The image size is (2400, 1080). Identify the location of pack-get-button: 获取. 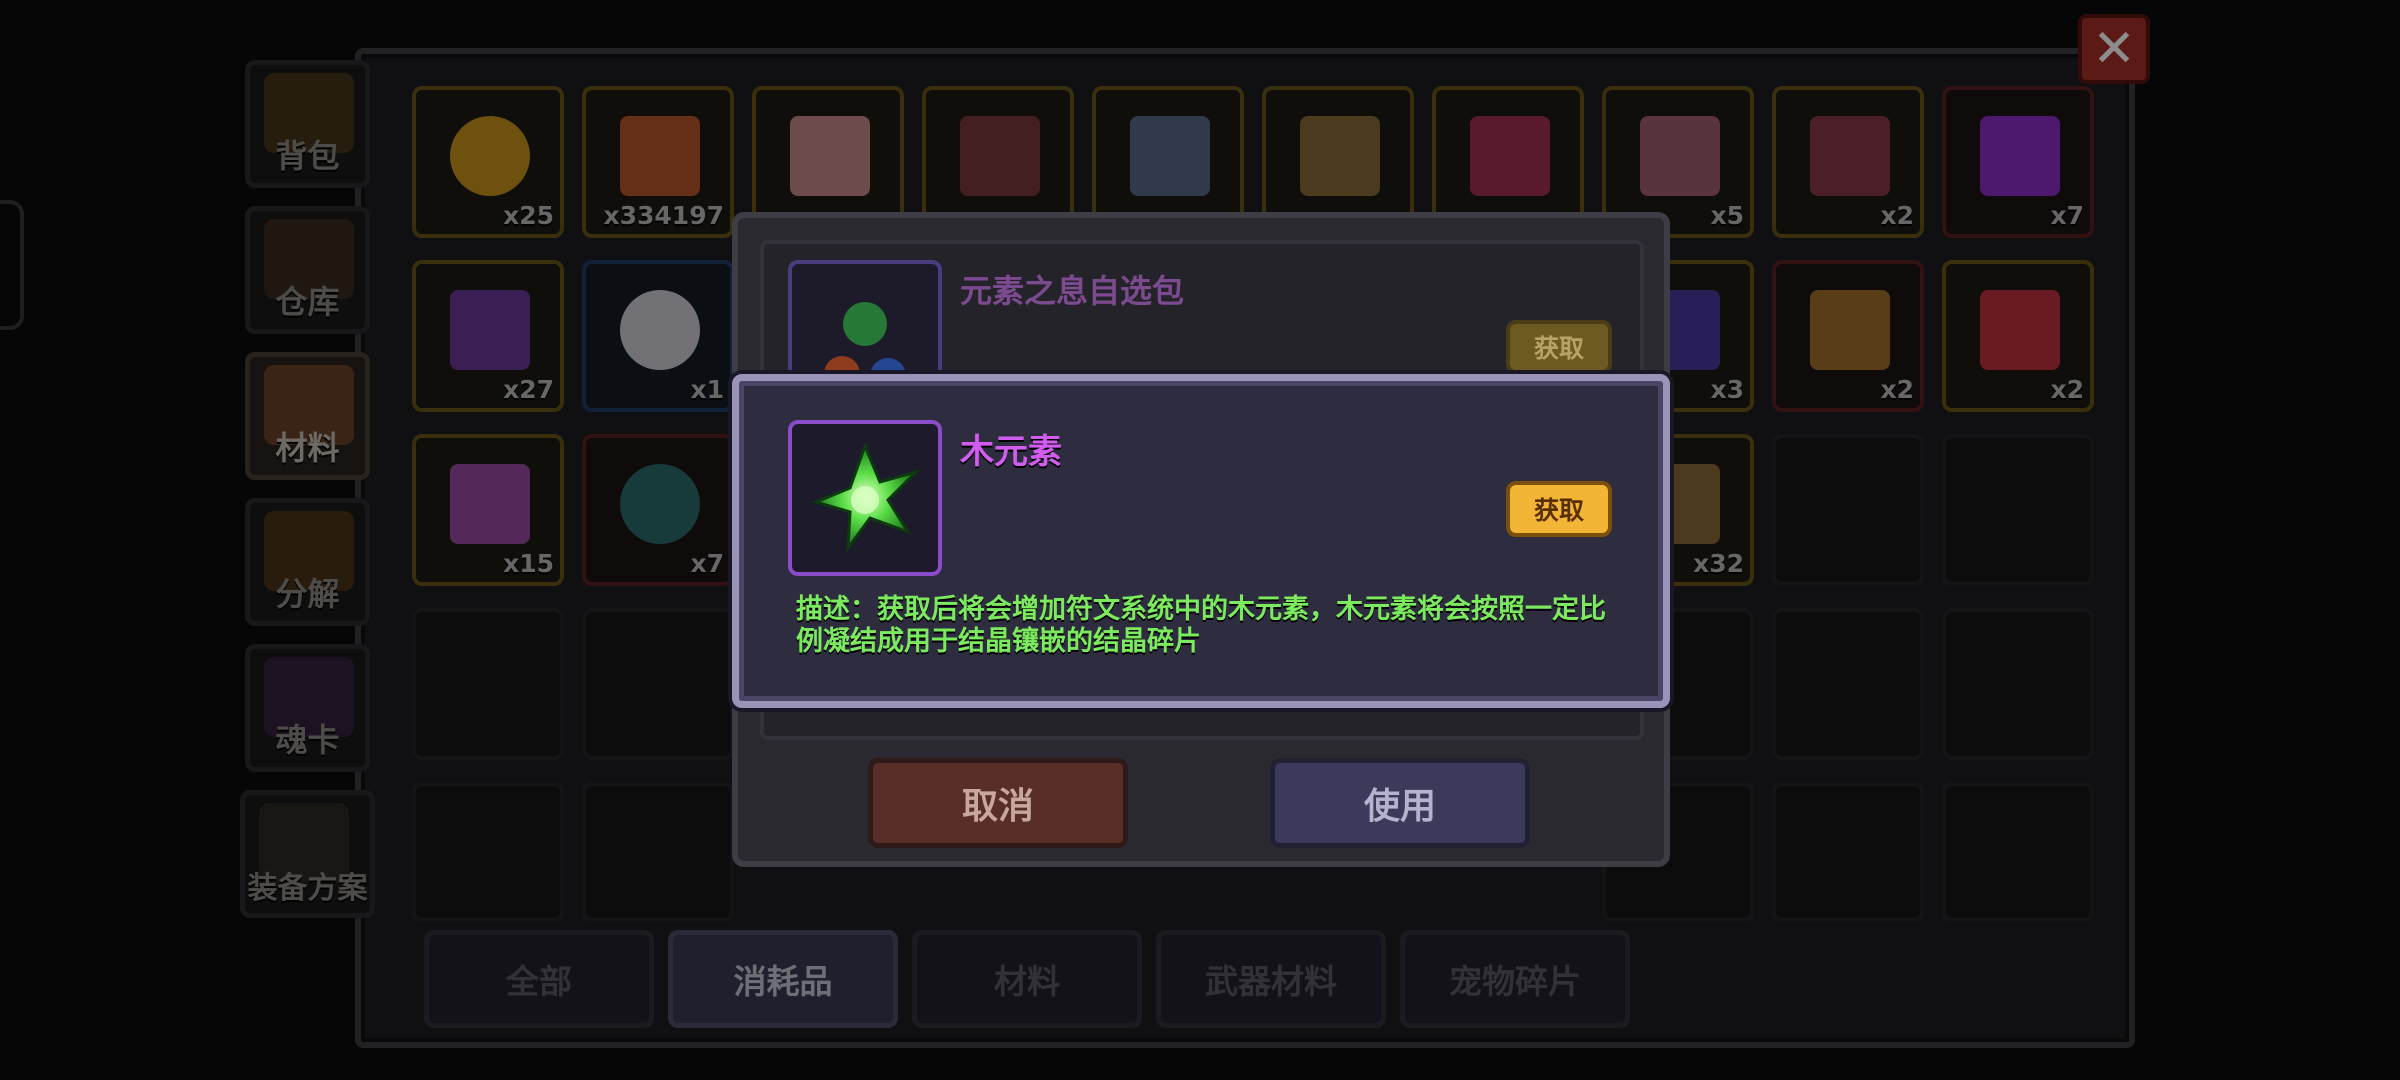
(1559, 347).